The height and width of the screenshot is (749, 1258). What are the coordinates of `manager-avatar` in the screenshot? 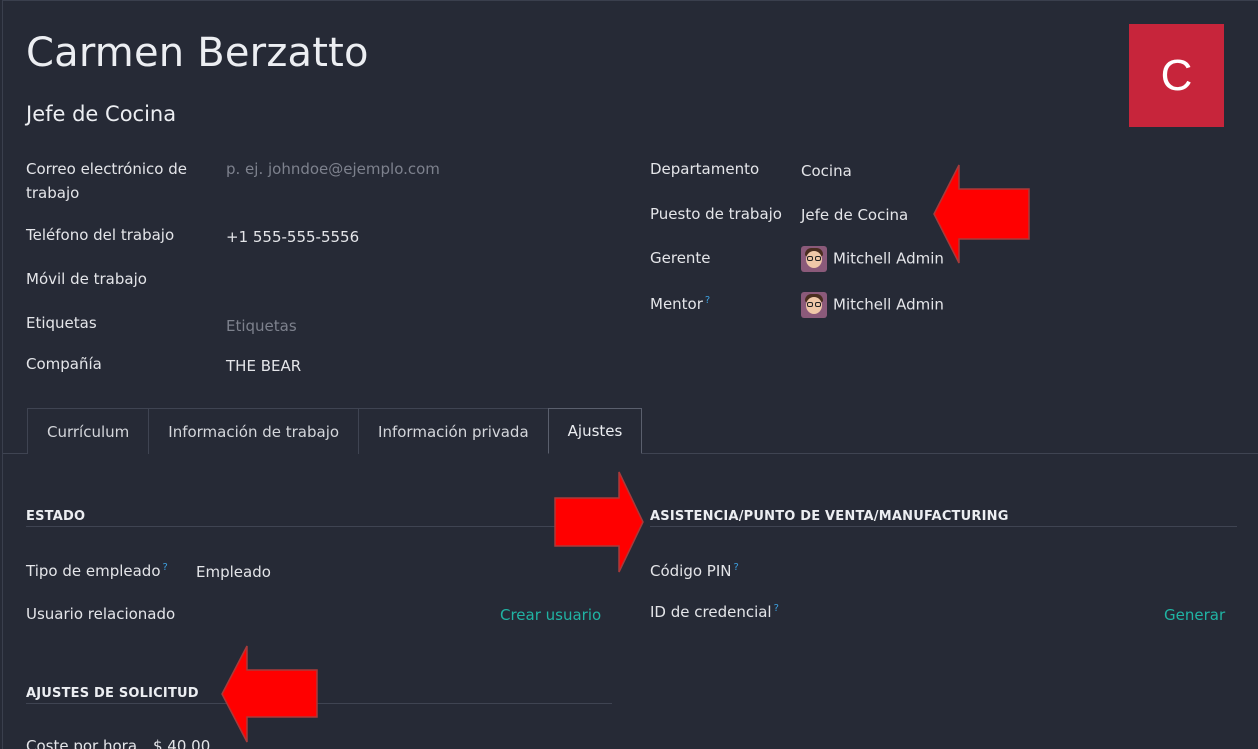 It's located at (814, 259).